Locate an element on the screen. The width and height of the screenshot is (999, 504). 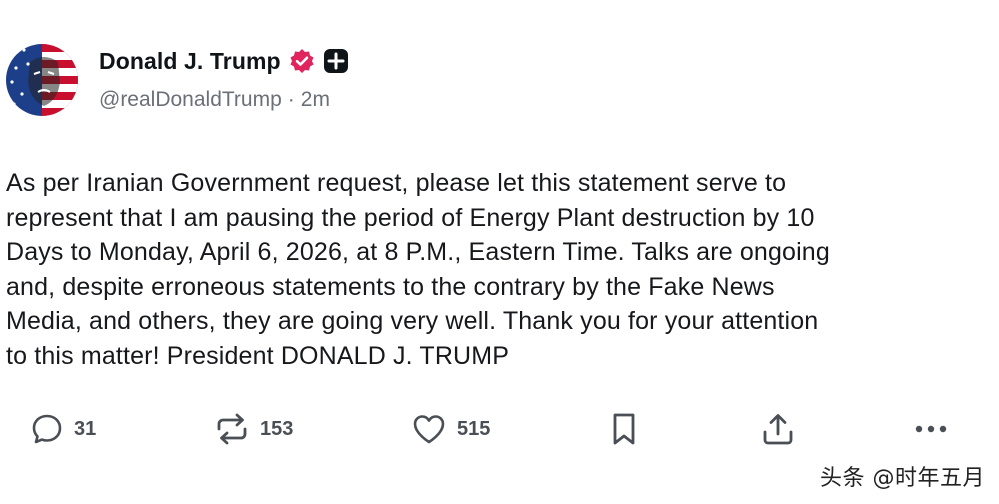
more-options-button is located at coordinates (931, 429).